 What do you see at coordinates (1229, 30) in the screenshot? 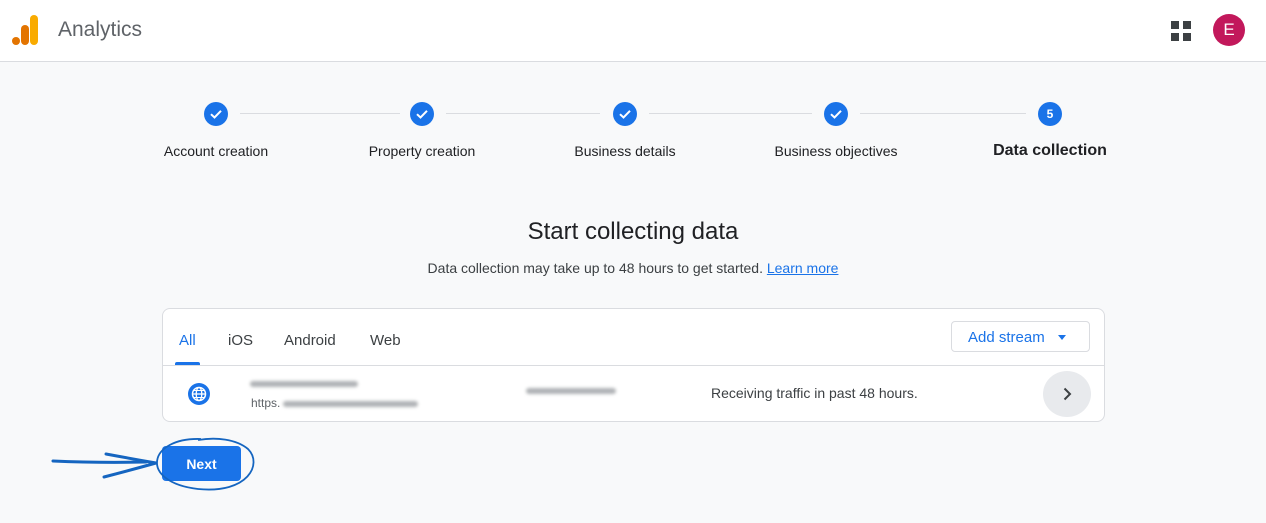
I see `avatar: E` at bounding box center [1229, 30].